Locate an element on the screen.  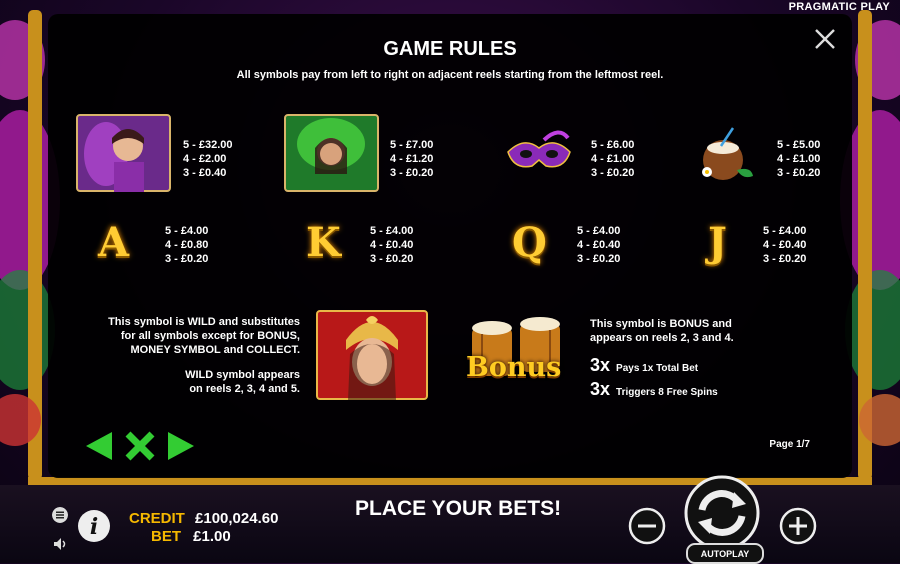
bonus-freespins-line: 3x Triggers 8 Free Spins is located at coordinates (654, 389).